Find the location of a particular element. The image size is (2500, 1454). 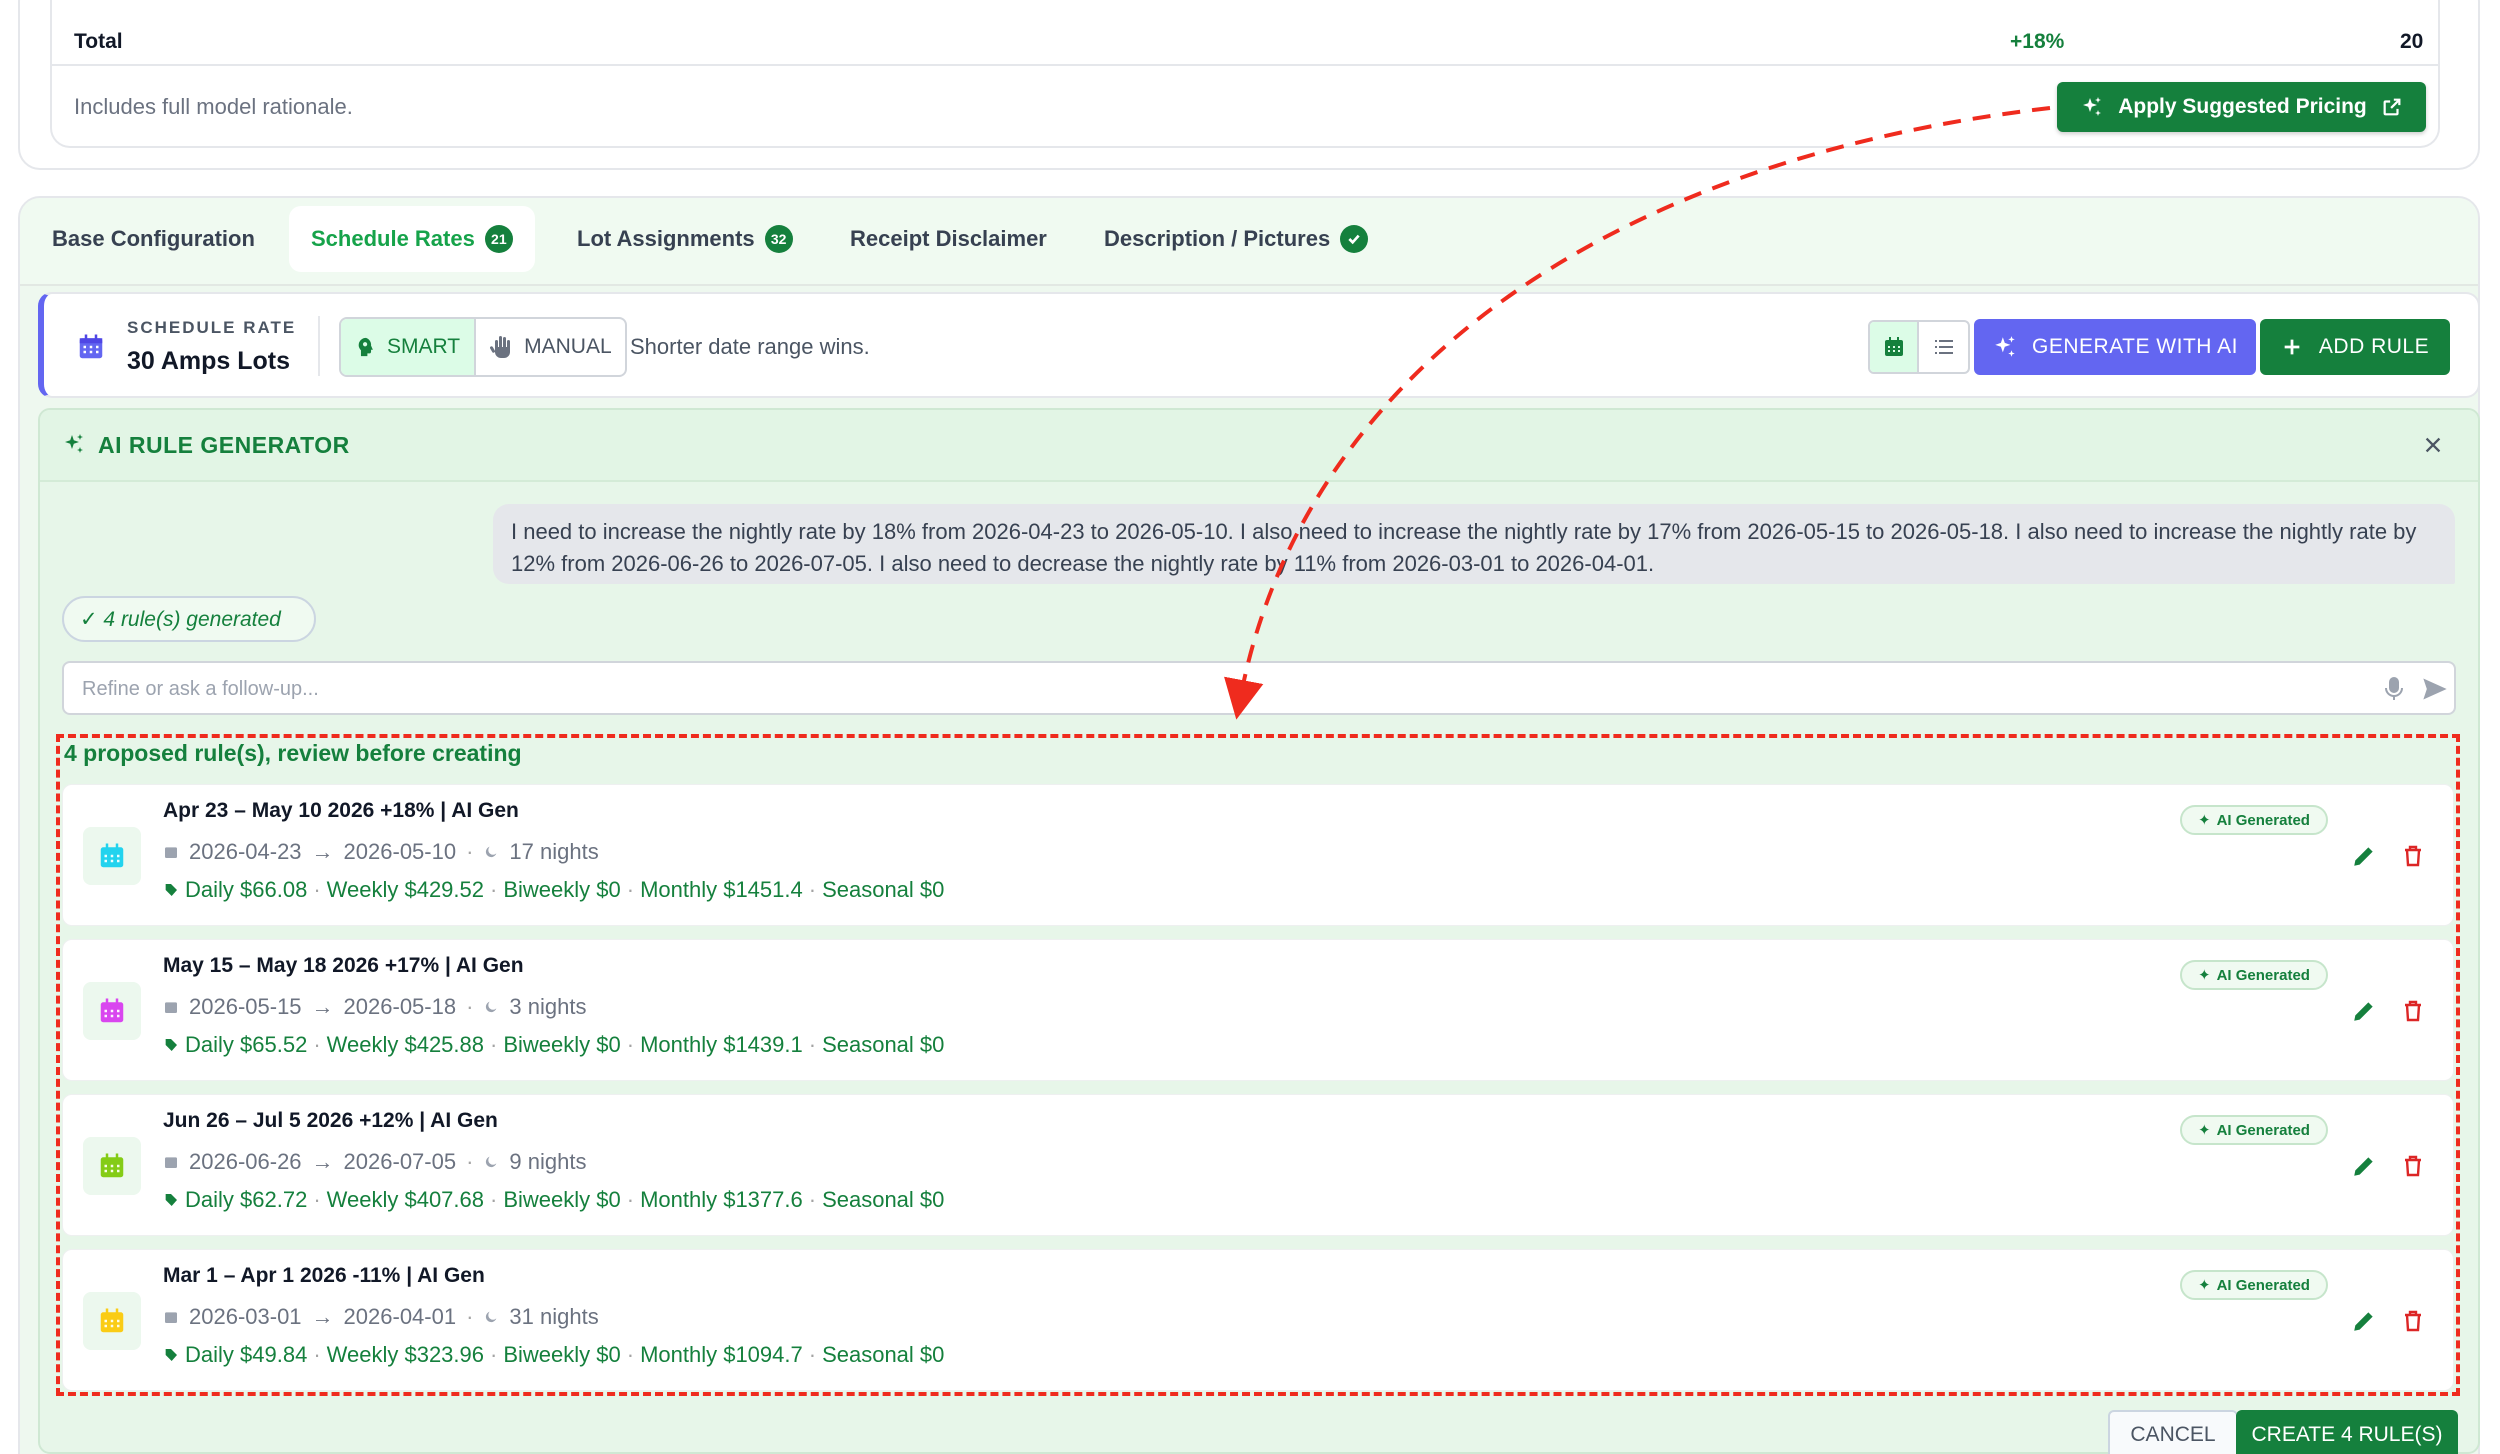

tab-receipt-disclaimer: Receipt Disclaimer is located at coordinates (948, 239).